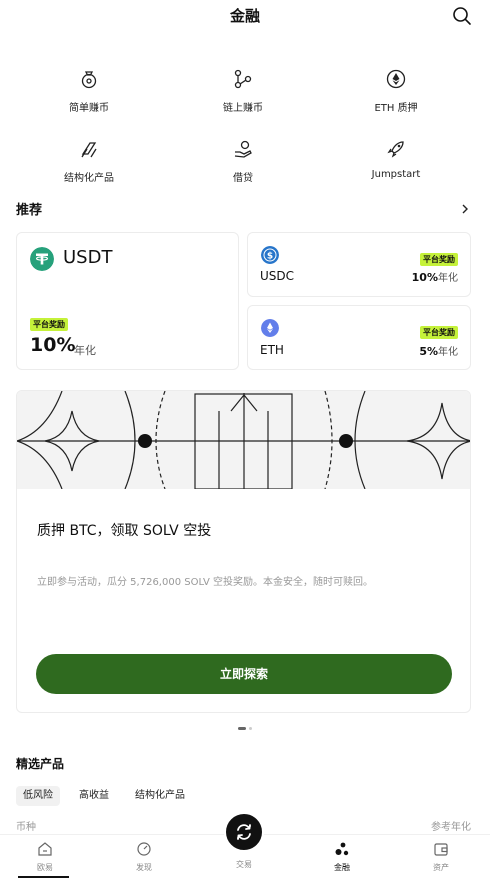 The width and height of the screenshot is (490, 878). I want to click on grid-item-label: 借贷, so click(243, 178).